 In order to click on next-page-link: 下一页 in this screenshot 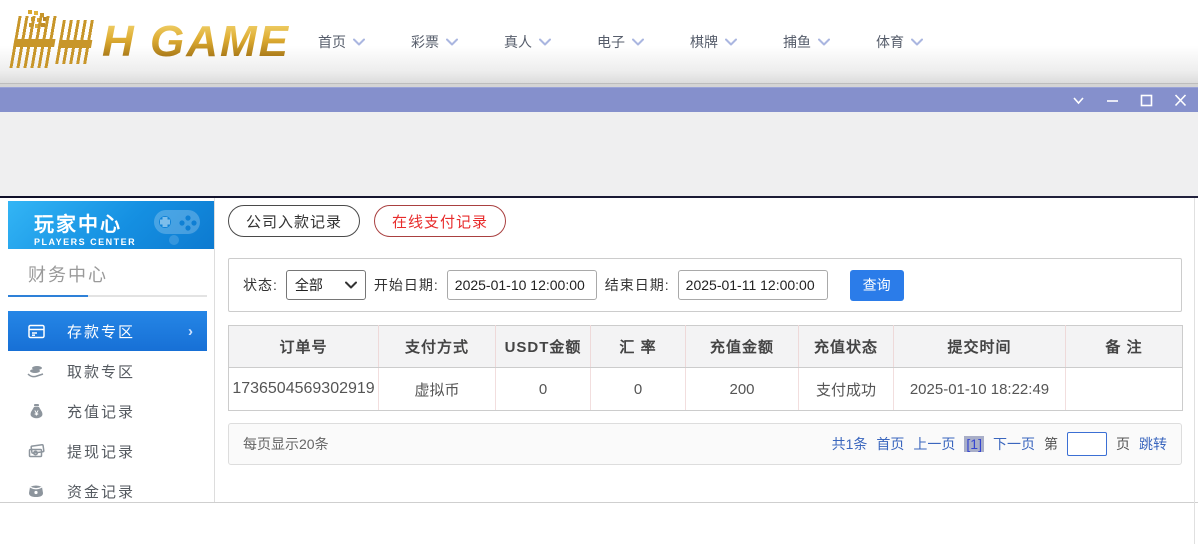, I will do `click(1014, 444)`.